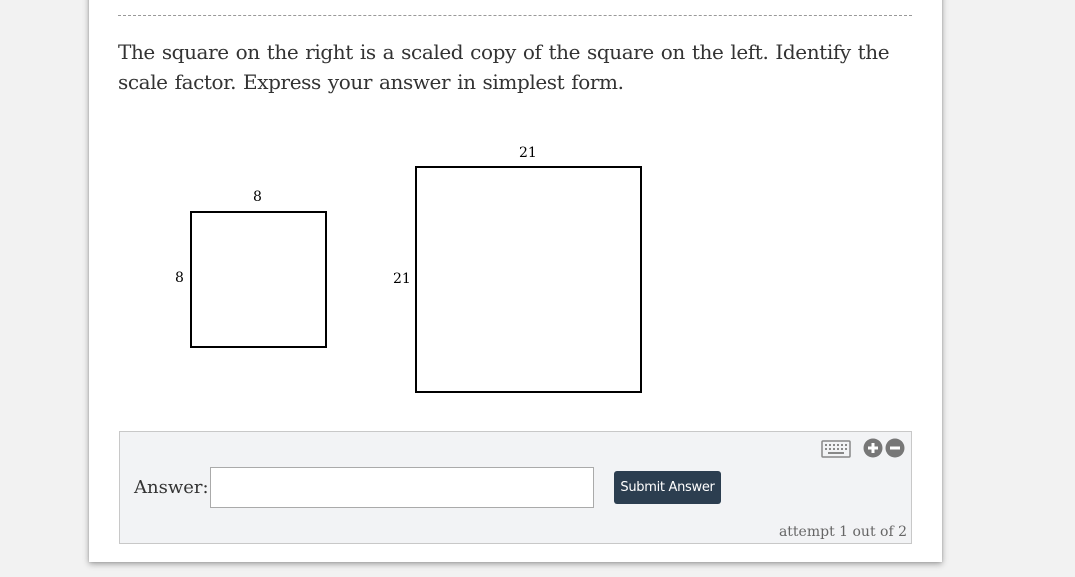 The height and width of the screenshot is (577, 1075). What do you see at coordinates (667, 487) in the screenshot?
I see `submit-answer-button: Submit Answer` at bounding box center [667, 487].